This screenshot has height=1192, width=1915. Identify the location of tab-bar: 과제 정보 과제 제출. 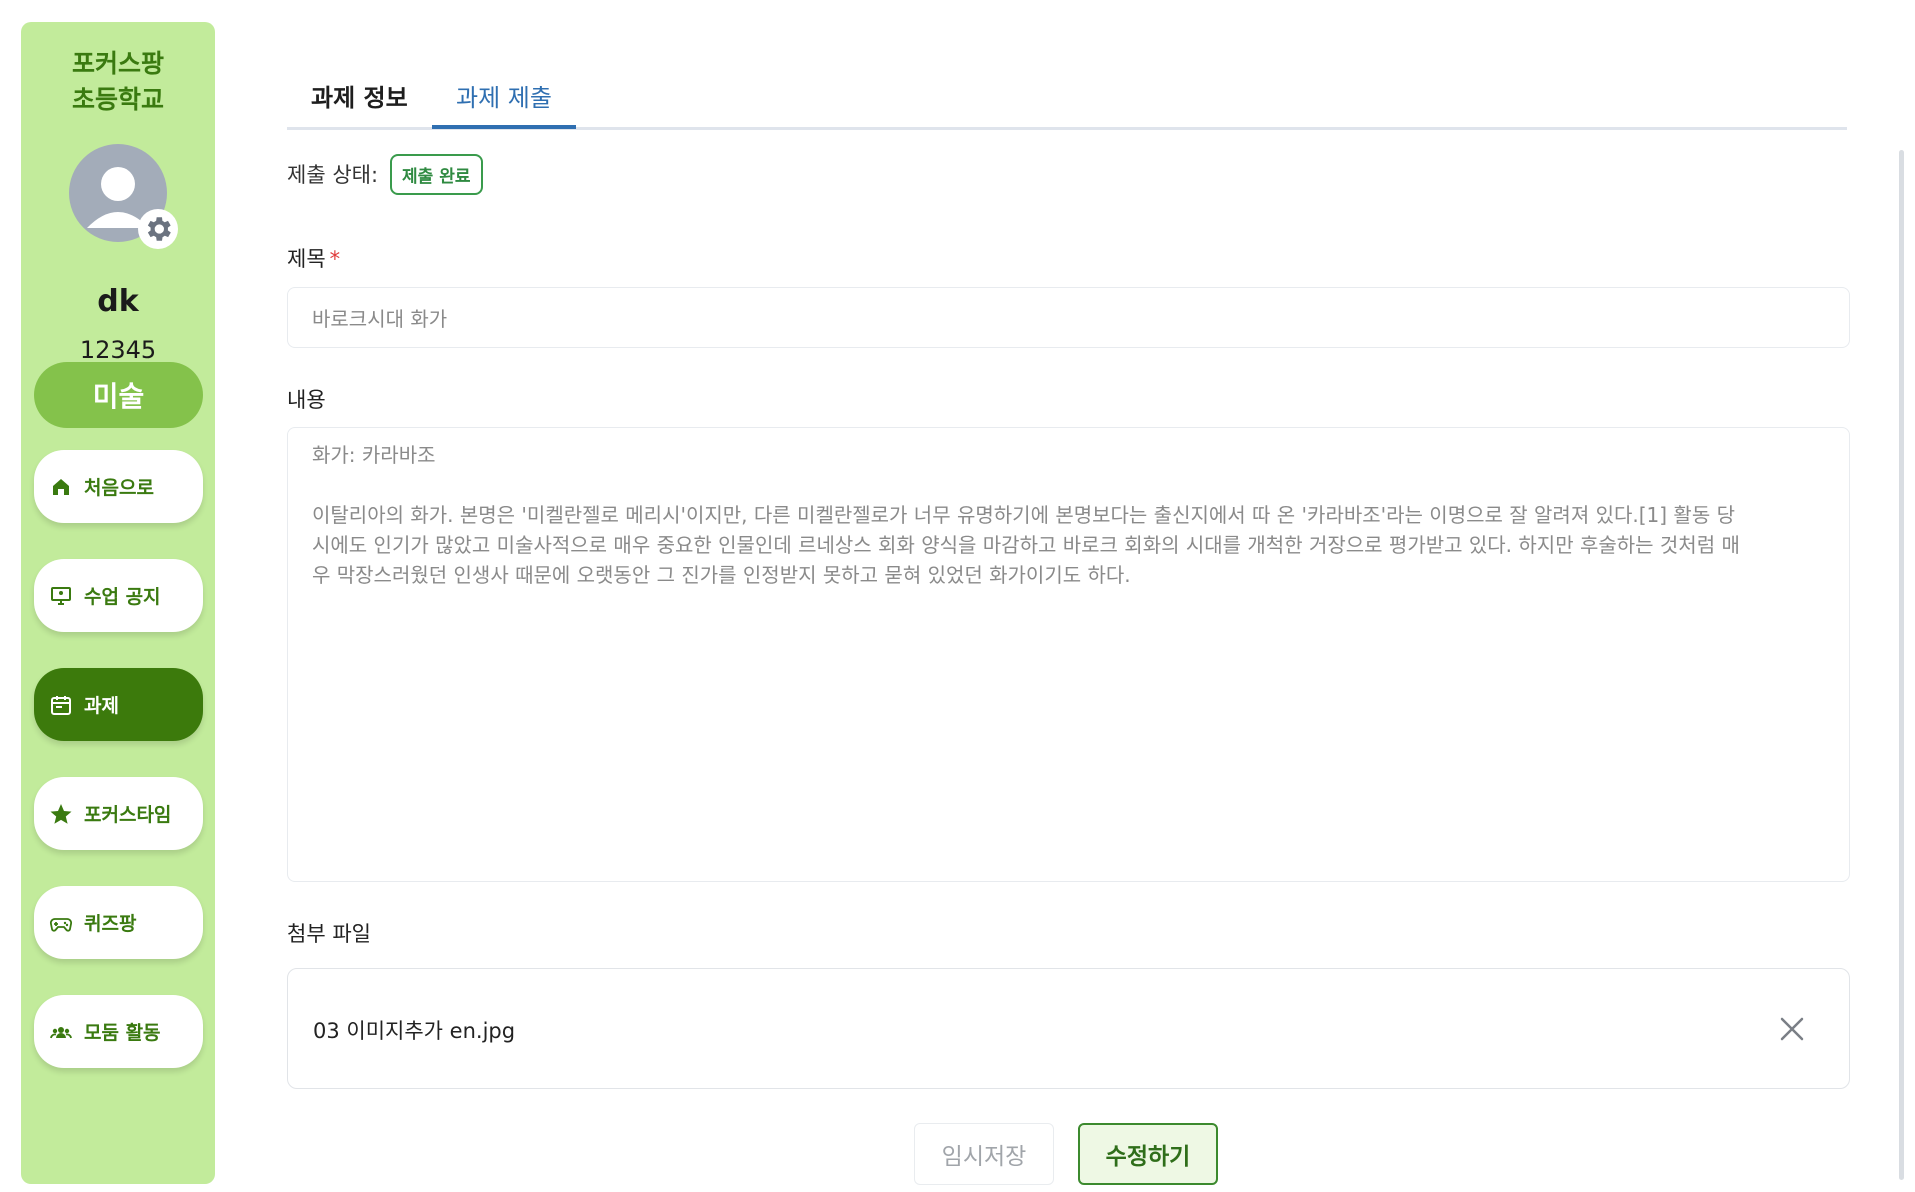
(1067, 100).